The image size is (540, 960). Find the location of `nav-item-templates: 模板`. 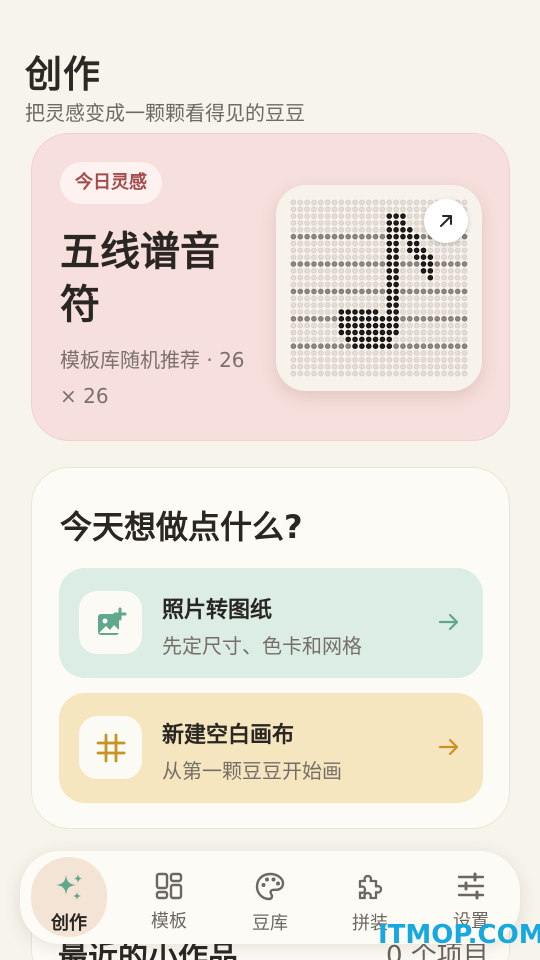

nav-item-templates: 模板 is located at coordinates (169, 897).